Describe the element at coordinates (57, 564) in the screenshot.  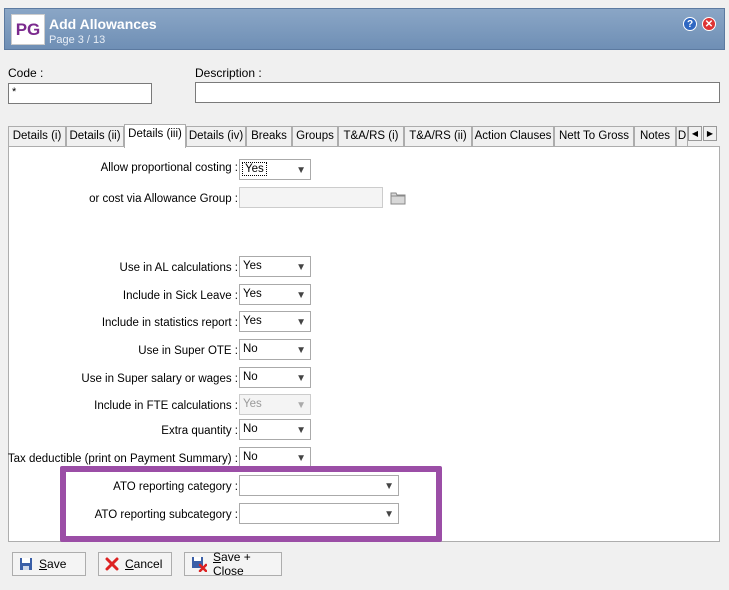
I see `save-label: ave` at that location.